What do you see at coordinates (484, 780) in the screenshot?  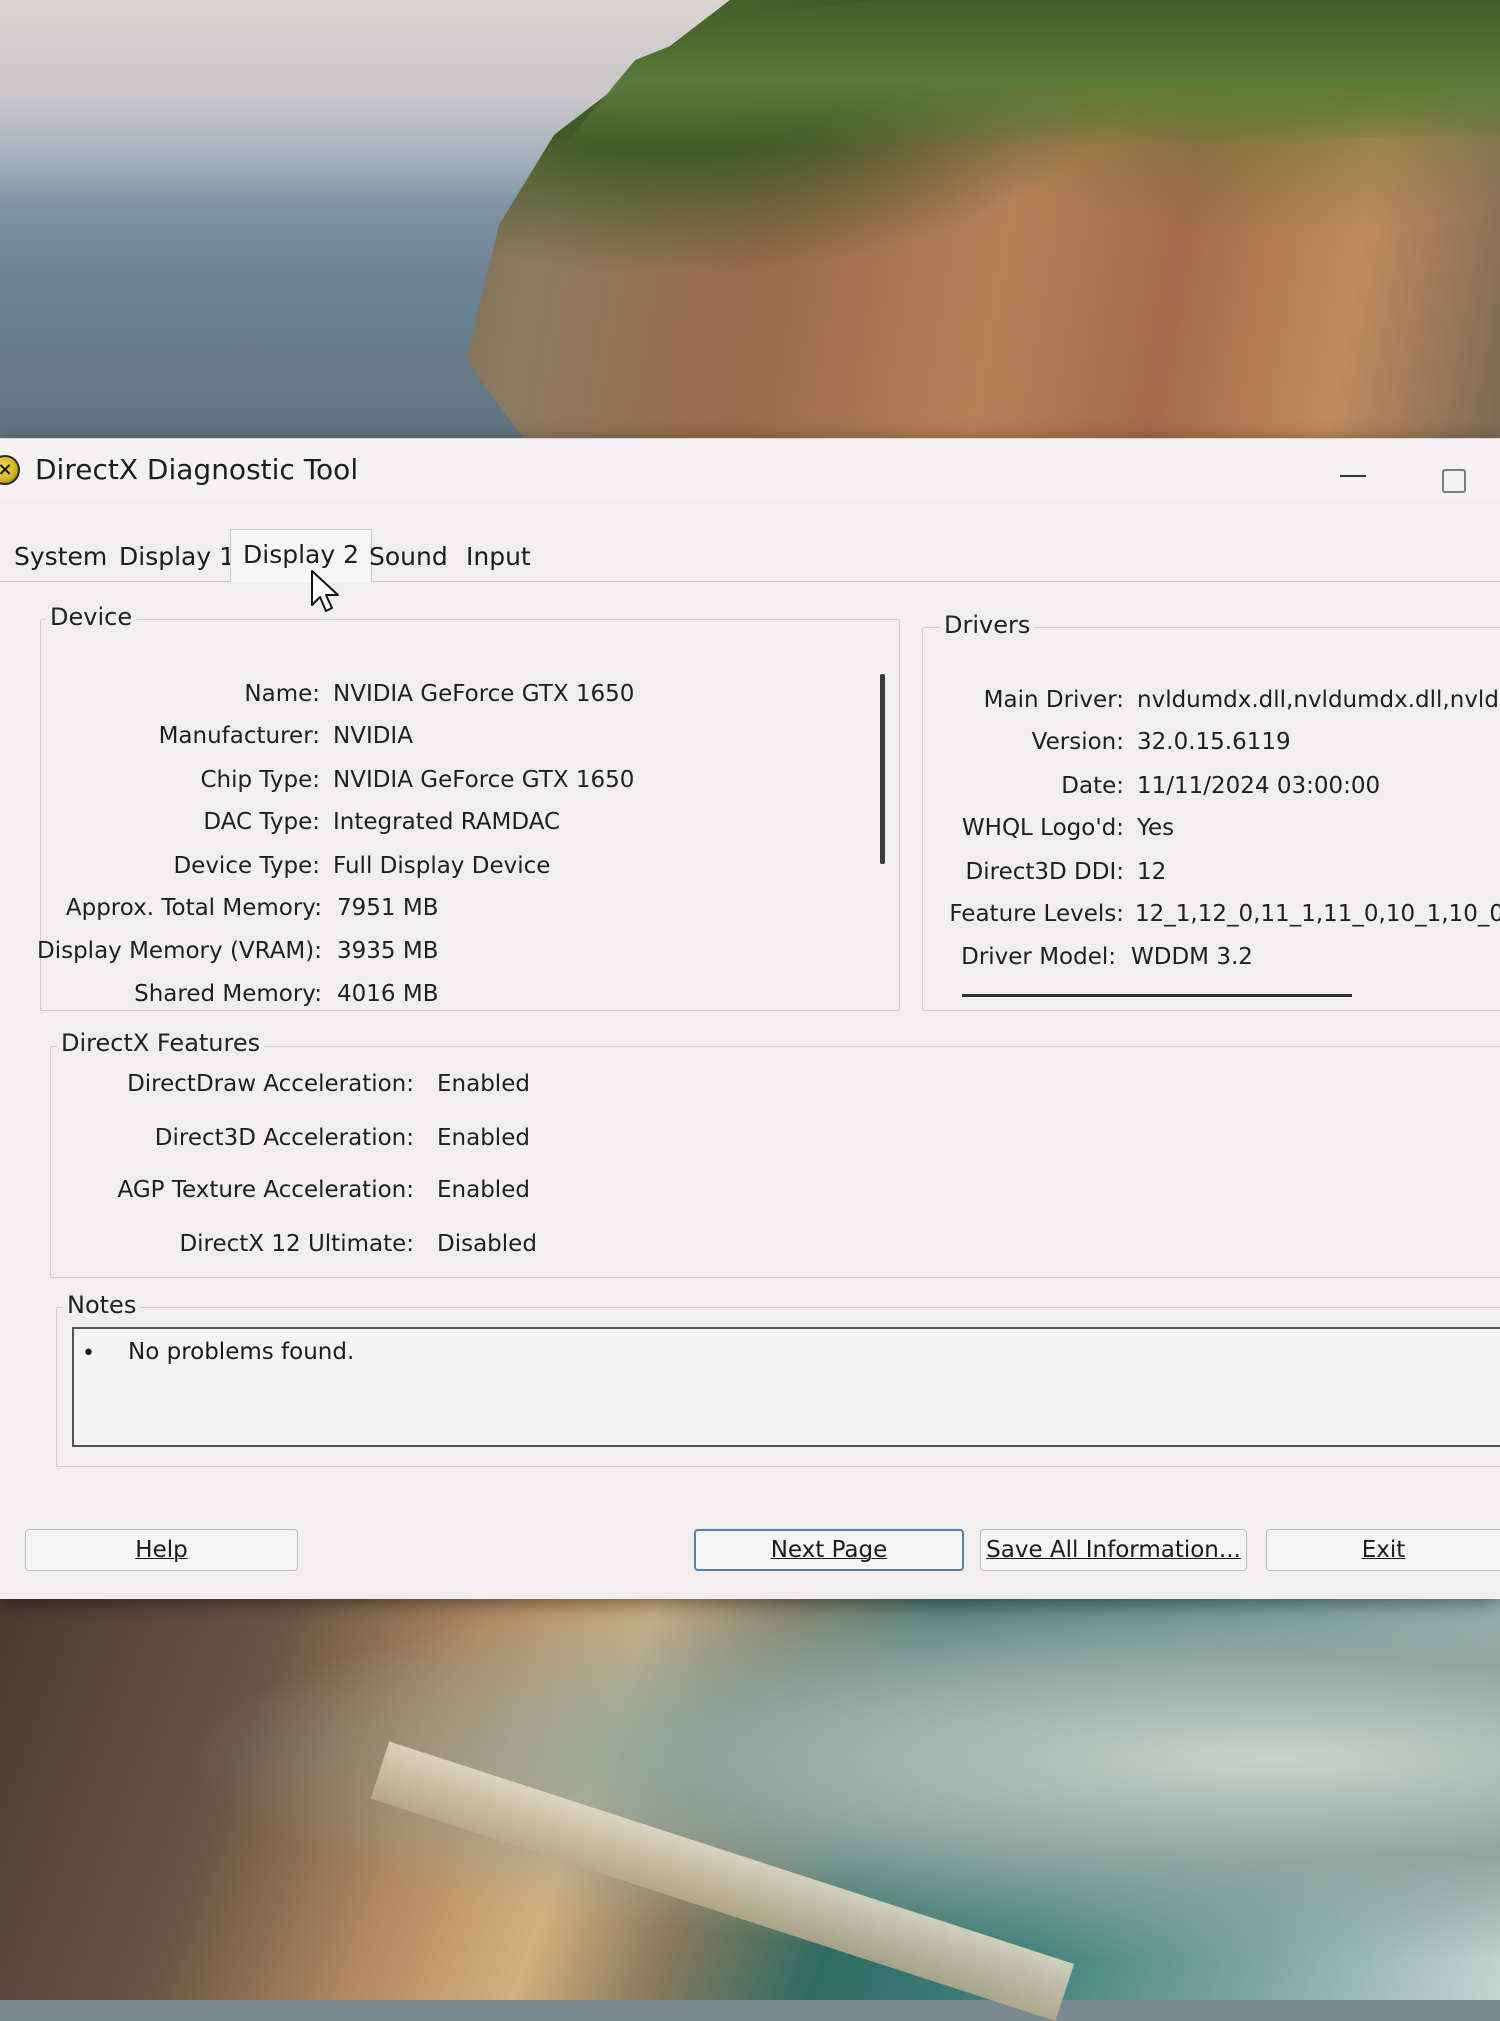 I see `device-chip-type-value: NVIDIA GeForce GTX 1650` at bounding box center [484, 780].